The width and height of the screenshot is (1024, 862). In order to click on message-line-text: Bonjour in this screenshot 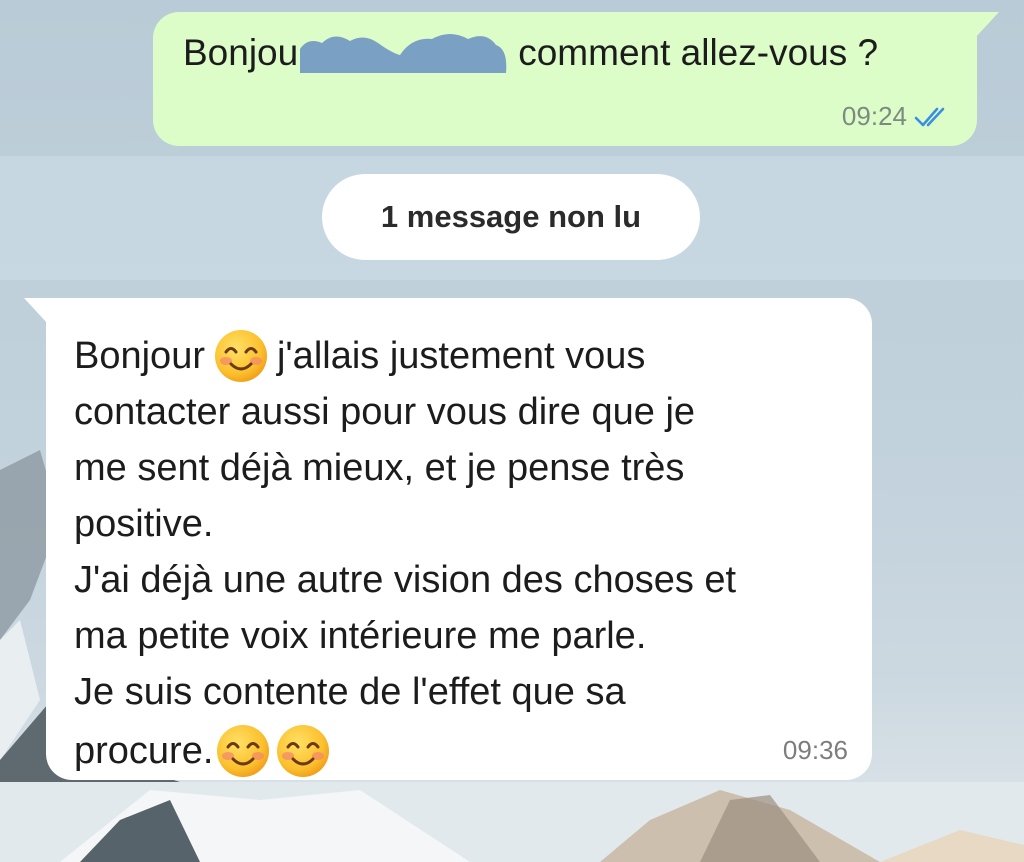, I will do `click(139, 356)`.